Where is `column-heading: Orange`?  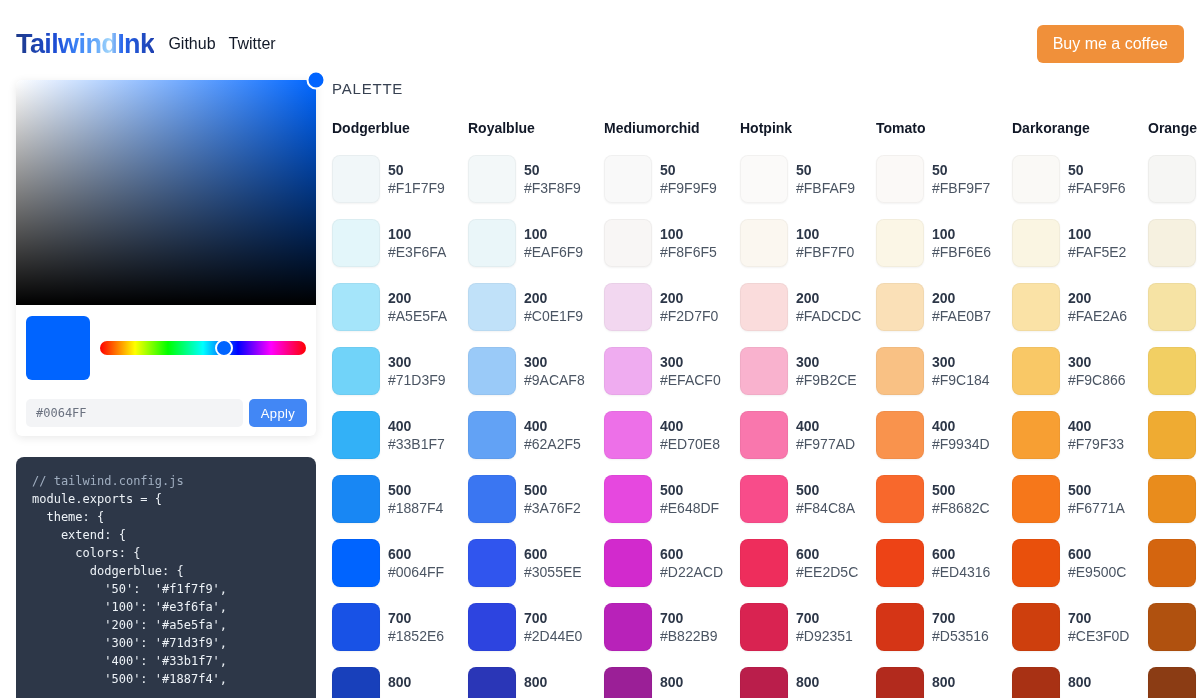
column-heading: Orange is located at coordinates (1172, 128).